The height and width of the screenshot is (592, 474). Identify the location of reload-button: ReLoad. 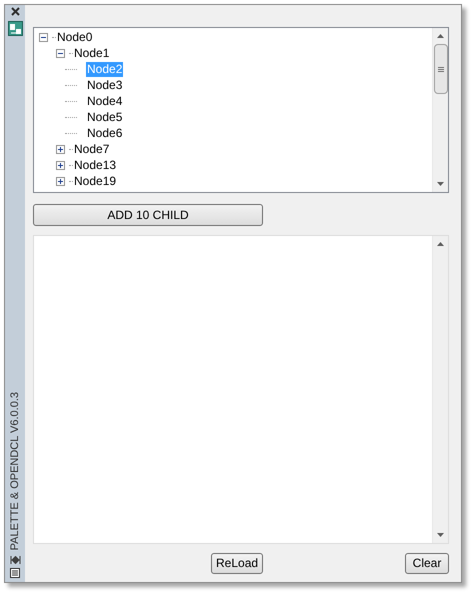
(237, 563).